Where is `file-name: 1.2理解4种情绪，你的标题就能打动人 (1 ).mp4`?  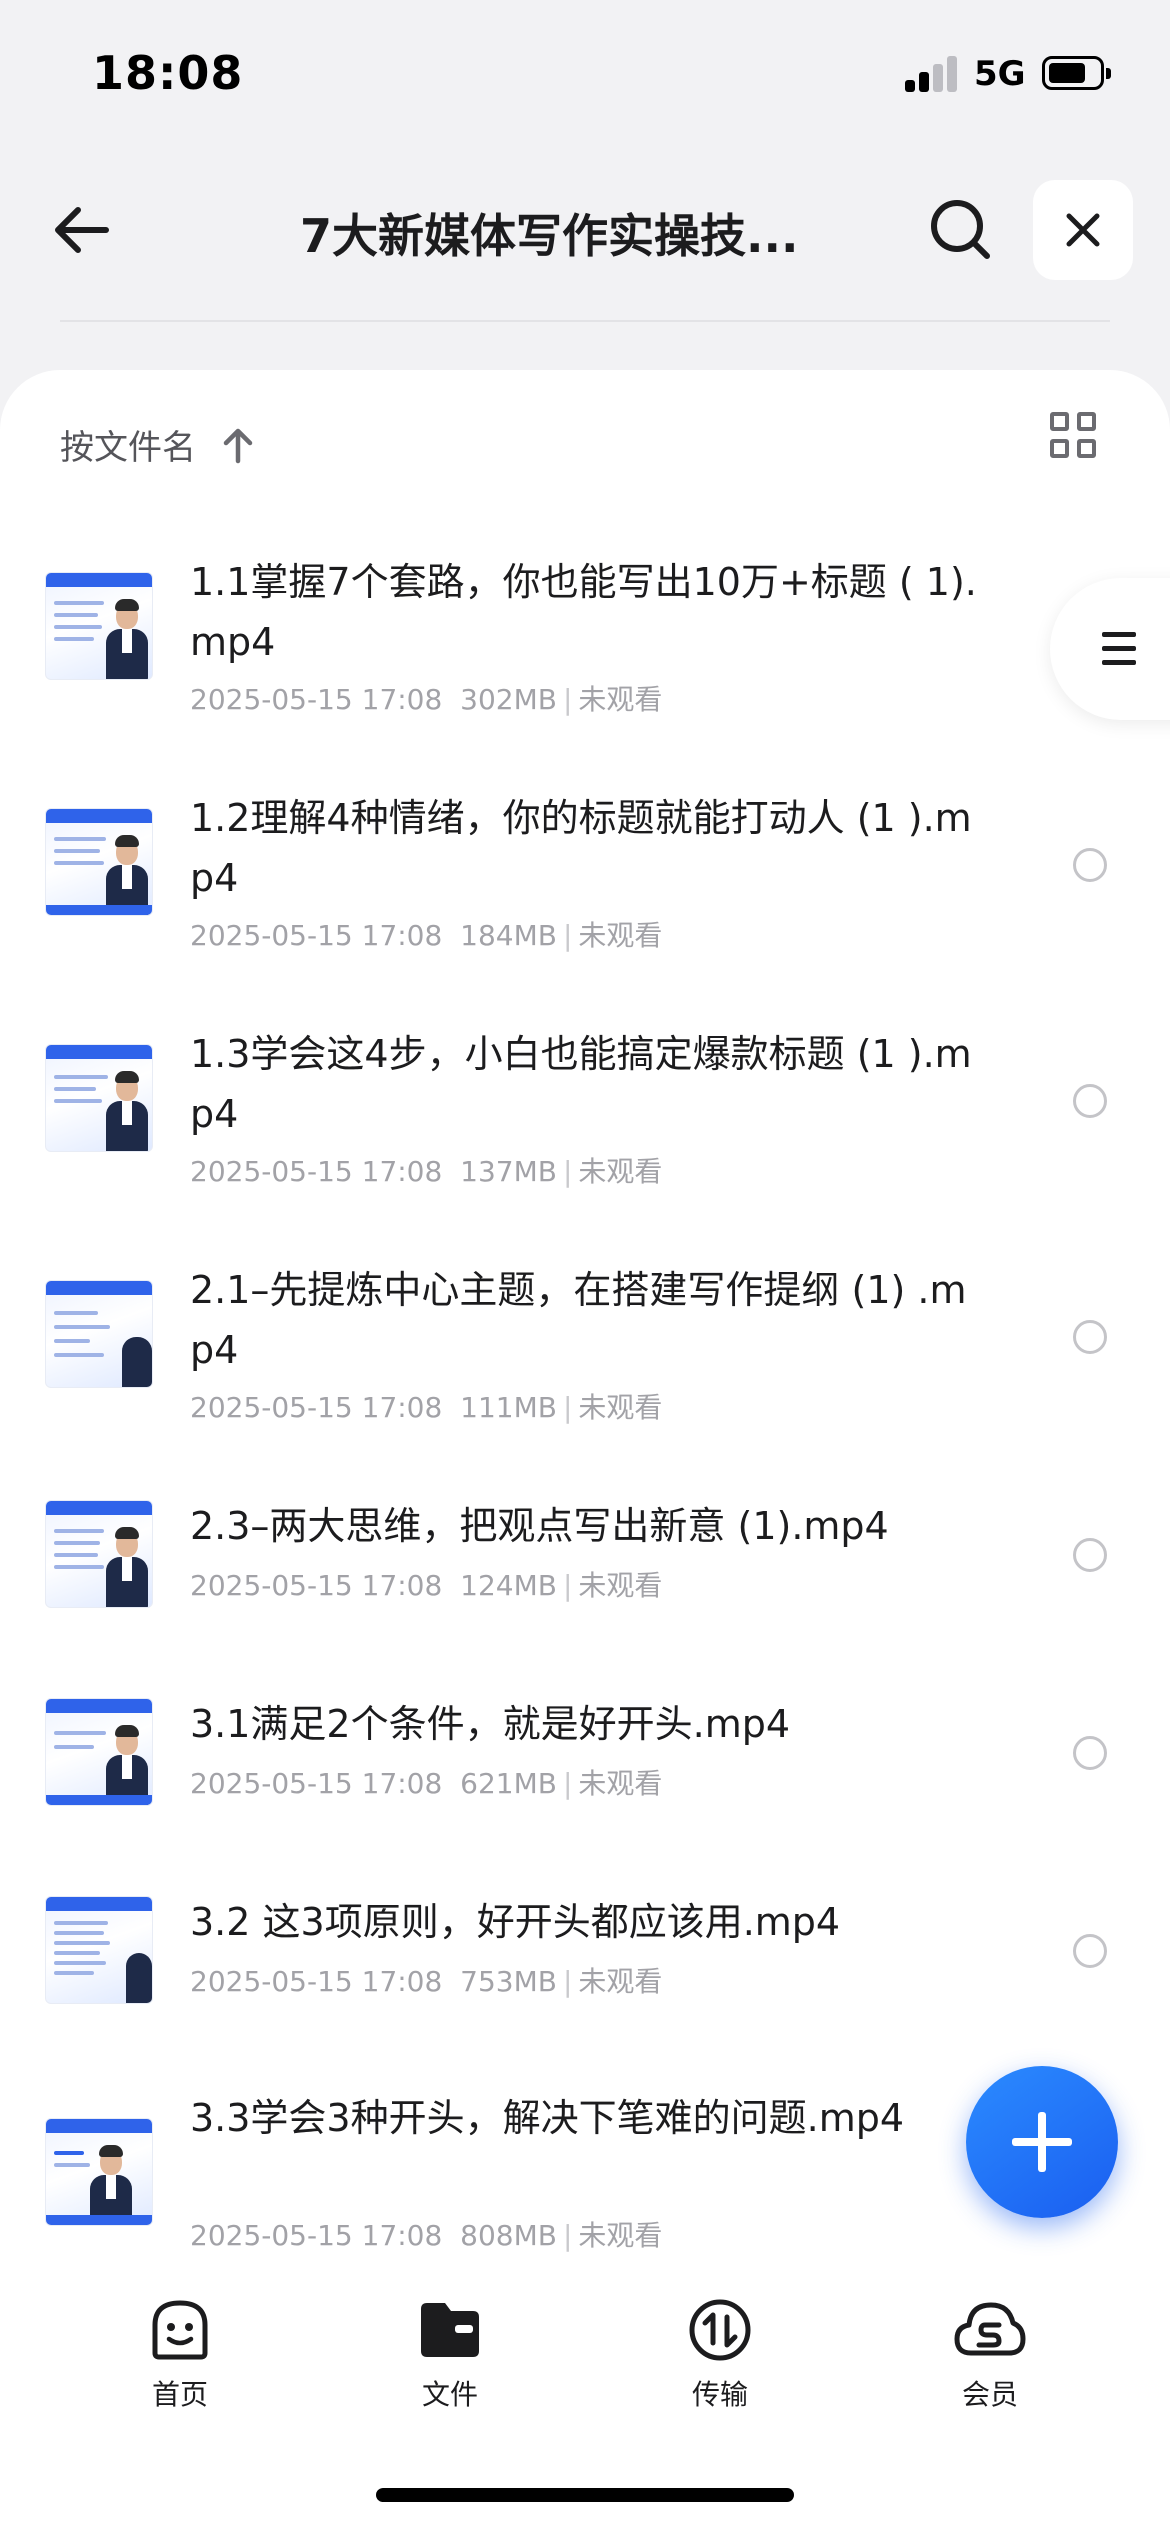
file-name: 1.2理解4种情绪，你的标题就能打动人 (1 ).mp4 is located at coordinates (581, 848).